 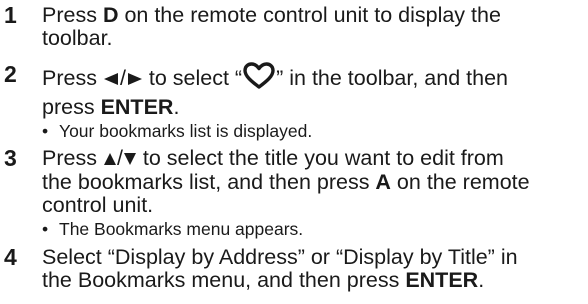 What do you see at coordinates (460, 181) in the screenshot?
I see `step-text: on the remote` at bounding box center [460, 181].